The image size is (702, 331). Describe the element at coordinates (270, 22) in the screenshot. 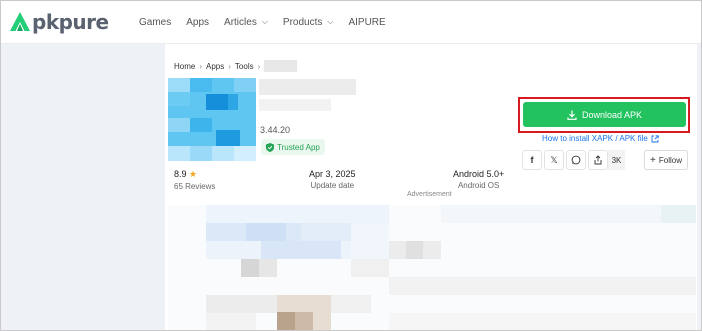

I see `main-nav: Games Apps Articles ⌵ Products ⌵ AIPURE` at that location.